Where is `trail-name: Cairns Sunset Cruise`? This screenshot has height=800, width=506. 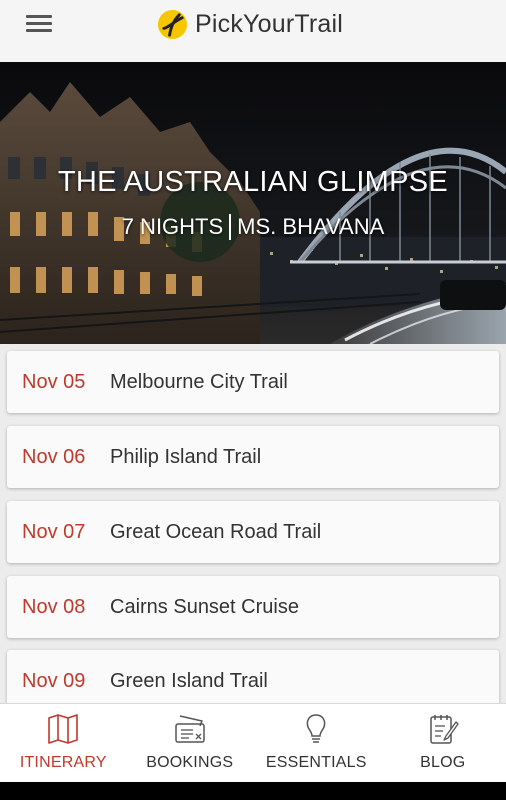 trail-name: Cairns Sunset Cruise is located at coordinates (204, 606).